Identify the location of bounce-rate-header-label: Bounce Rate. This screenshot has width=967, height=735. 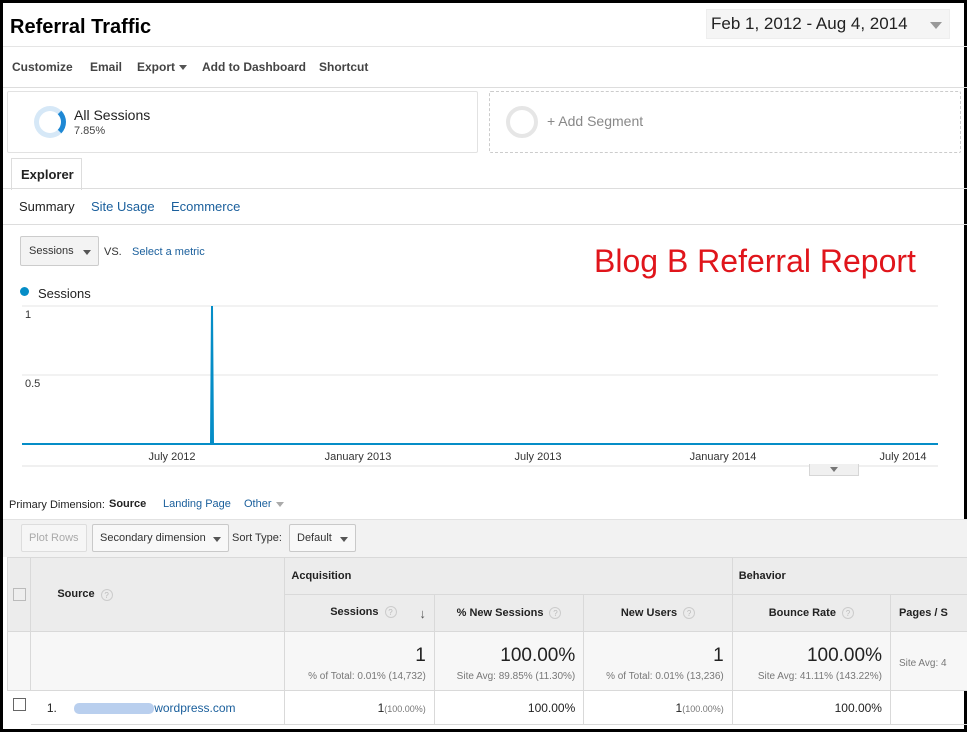
(802, 613).